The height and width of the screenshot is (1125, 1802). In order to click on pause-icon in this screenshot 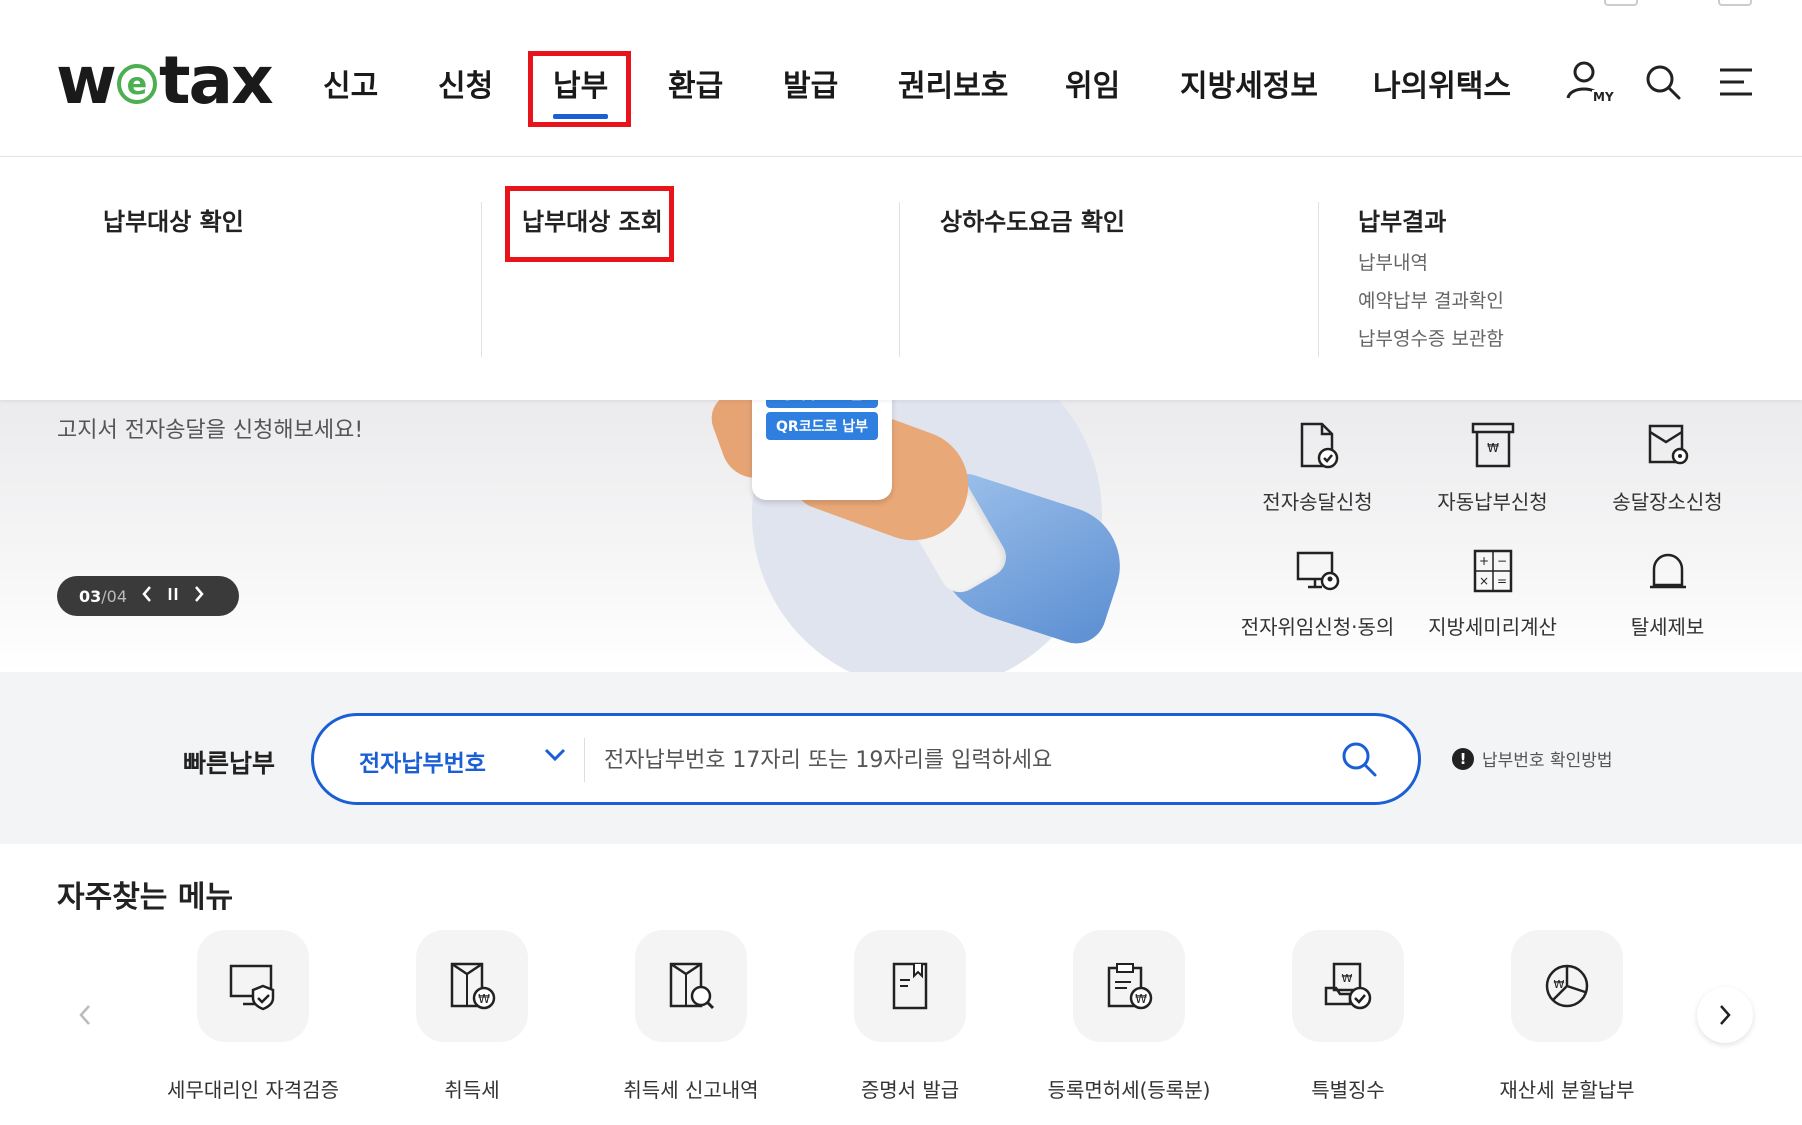, I will do `click(173, 596)`.